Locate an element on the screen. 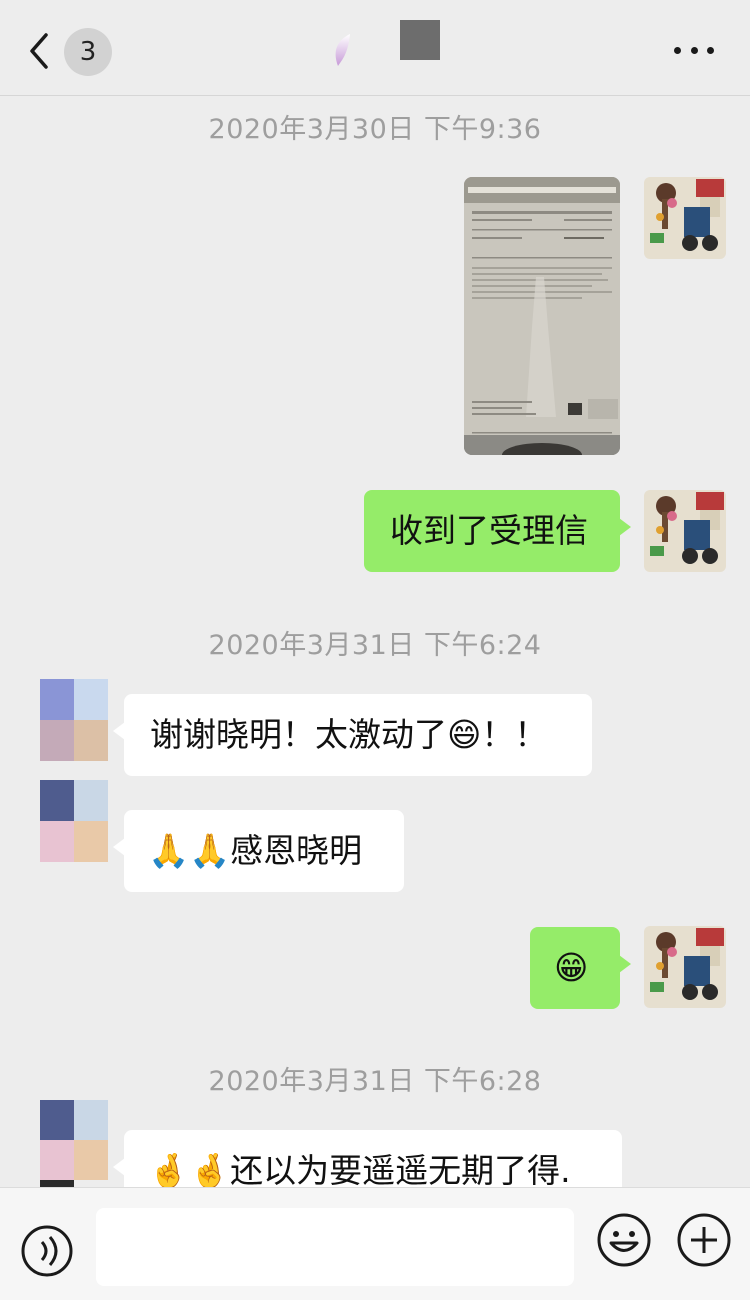 Image resolution: width=750 pixels, height=1300 pixels. voice-icon is located at coordinates (47, 1251).